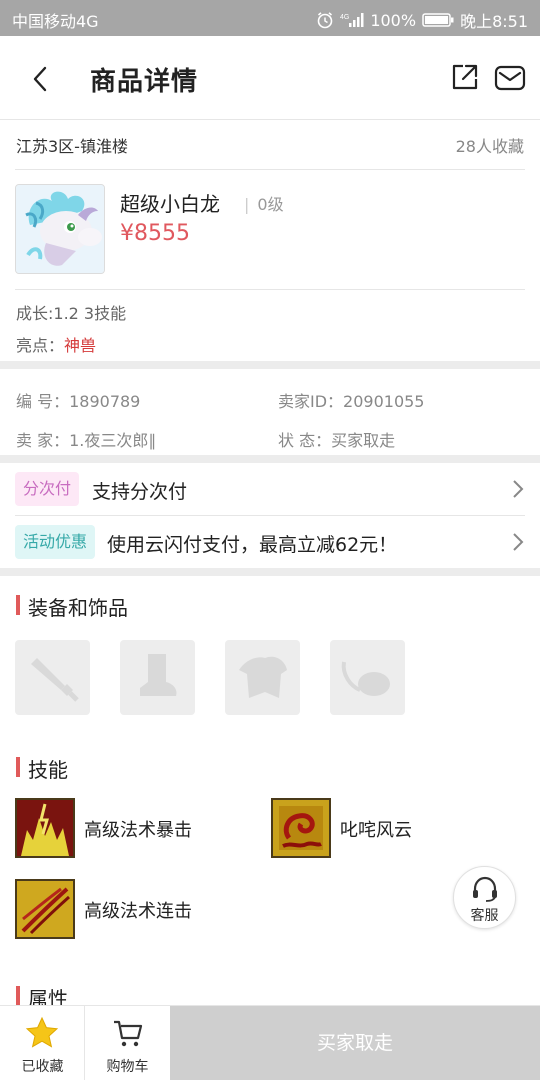  I want to click on top-nav-bar: 商品详情, so click(270, 78).